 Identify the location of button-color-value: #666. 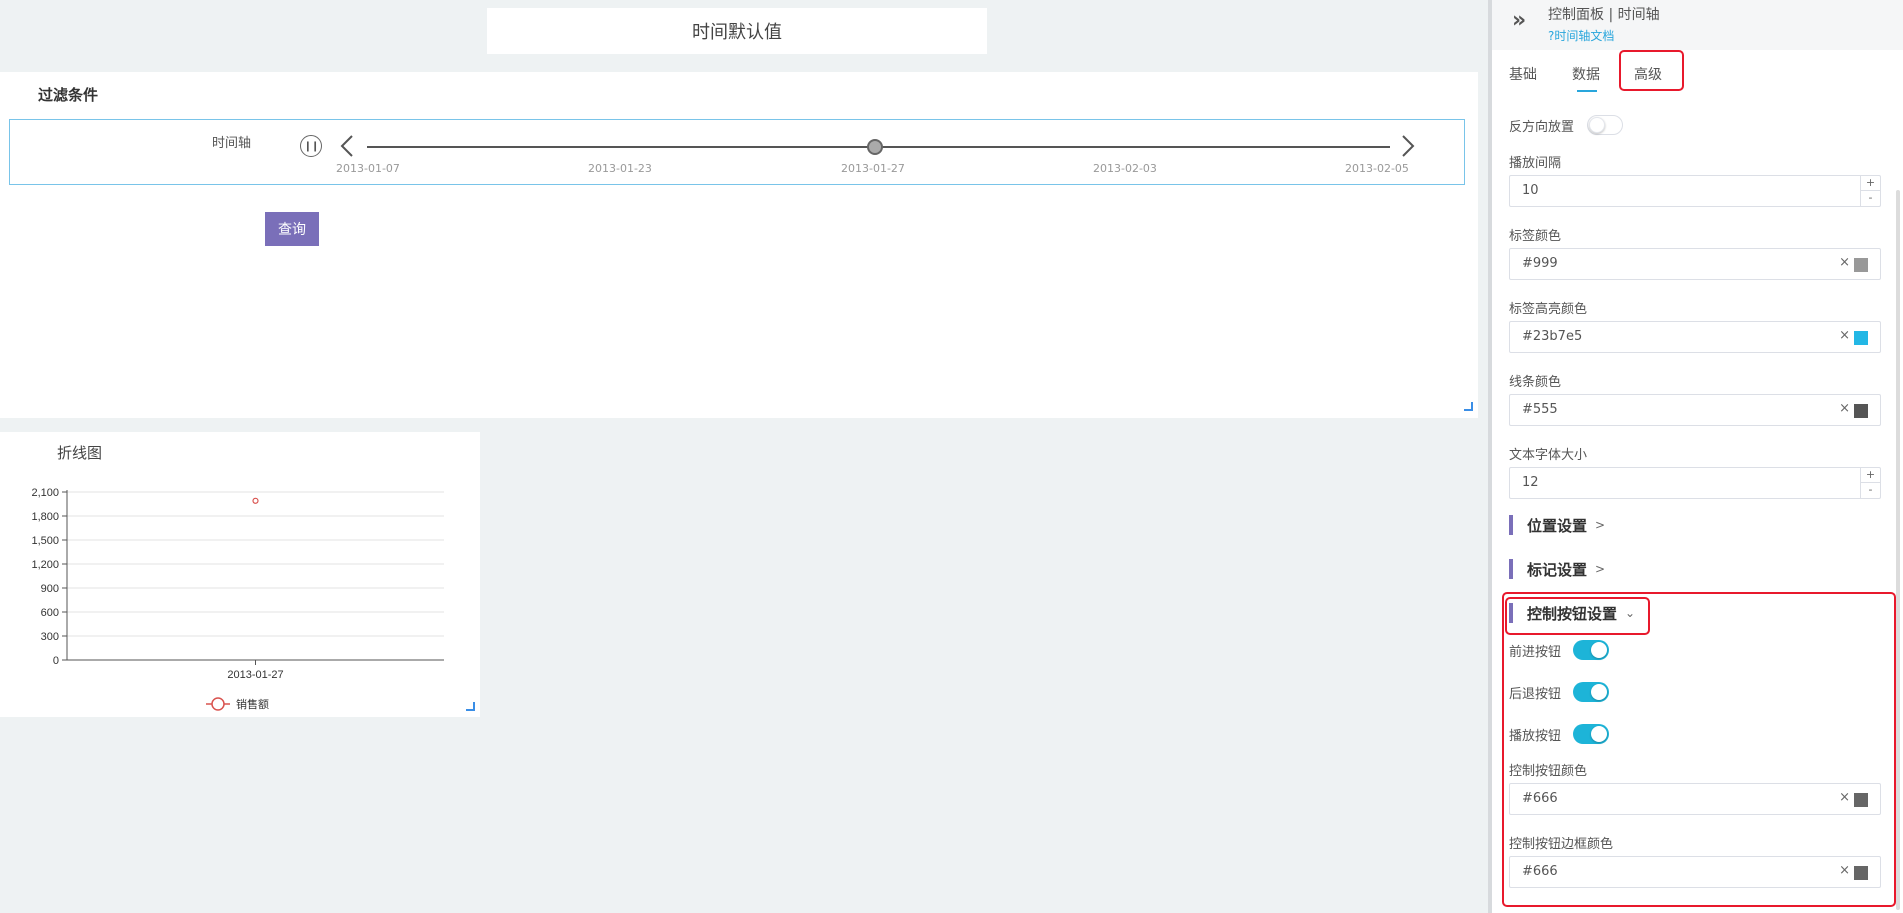
(1540, 798).